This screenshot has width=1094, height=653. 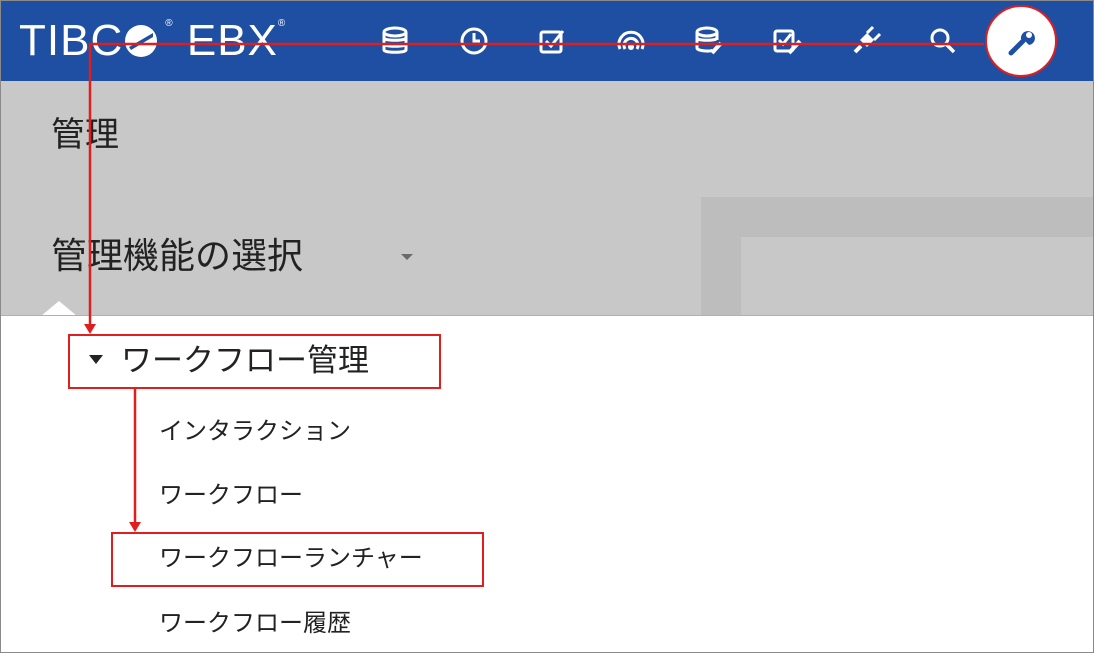 What do you see at coordinates (787, 41) in the screenshot?
I see `workflow-model-icon` at bounding box center [787, 41].